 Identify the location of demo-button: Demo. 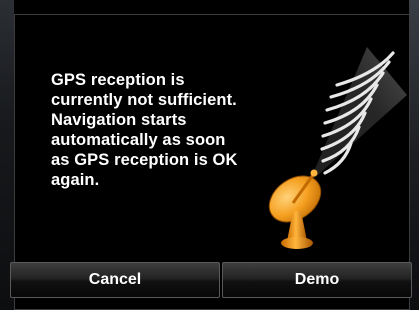
(317, 280).